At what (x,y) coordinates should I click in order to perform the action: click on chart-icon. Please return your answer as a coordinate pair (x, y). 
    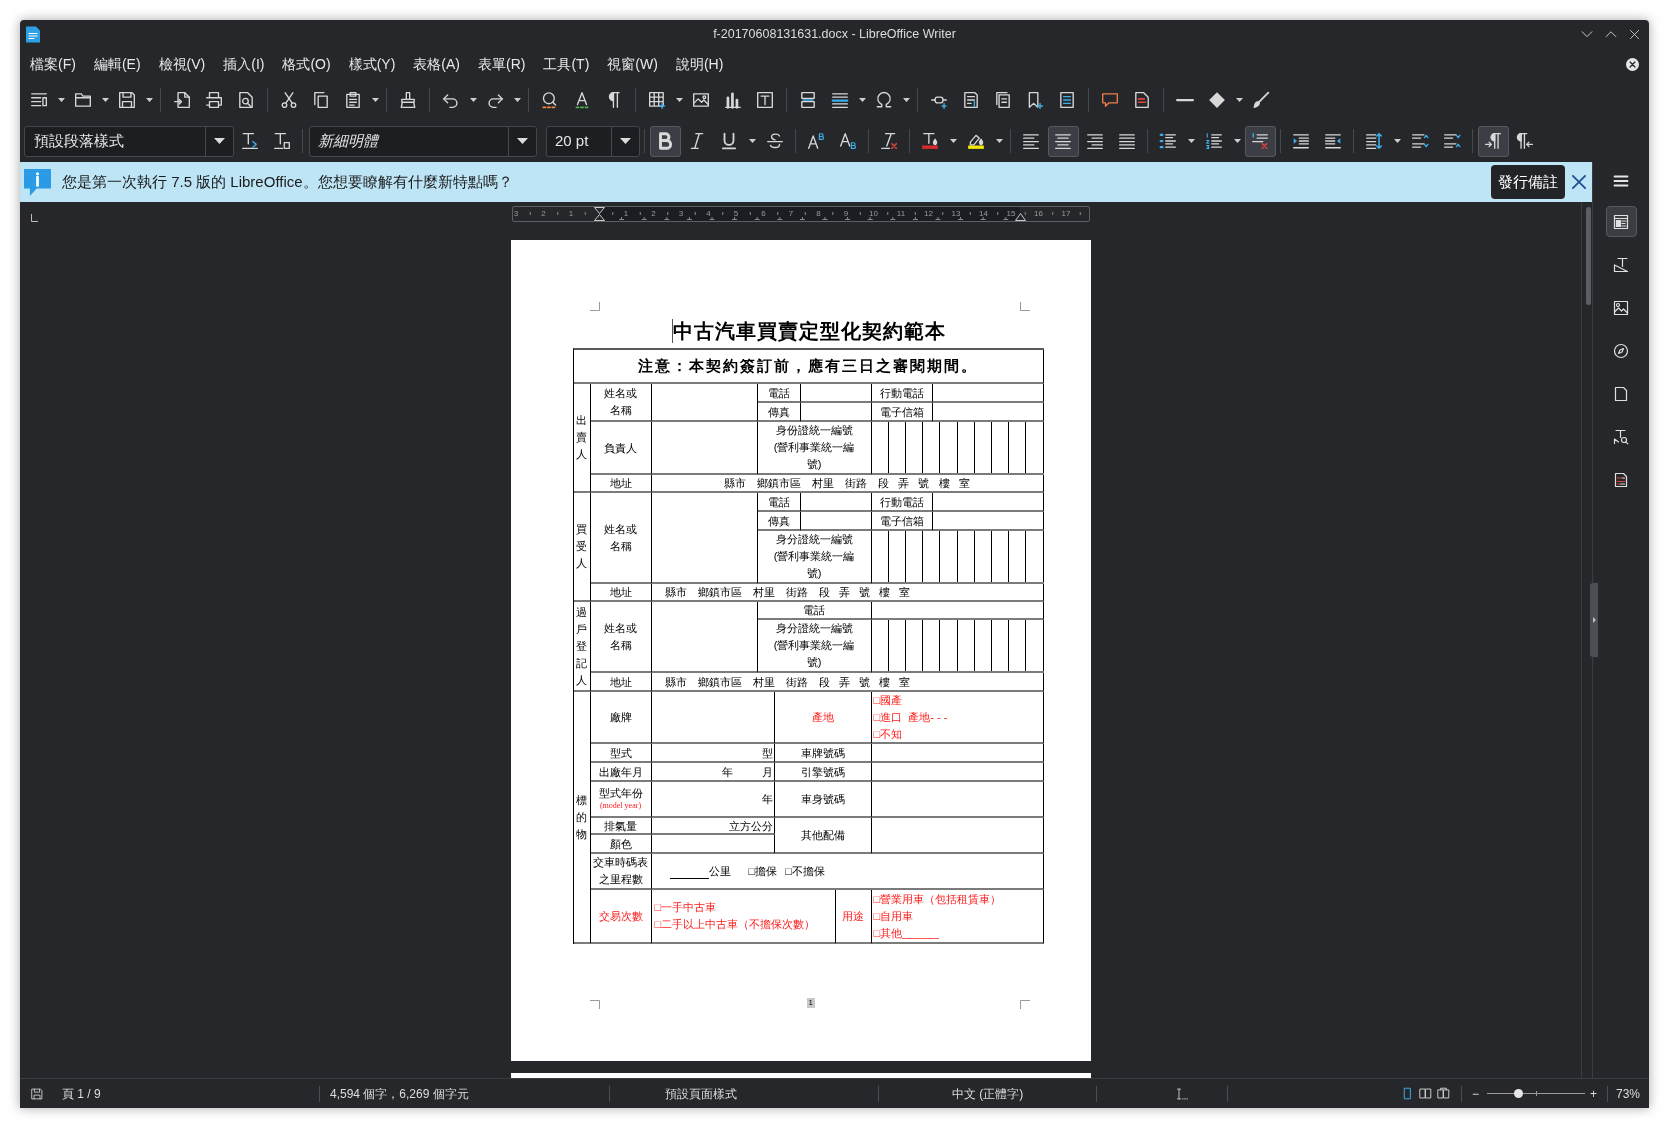
    Looking at the image, I should click on (733, 100).